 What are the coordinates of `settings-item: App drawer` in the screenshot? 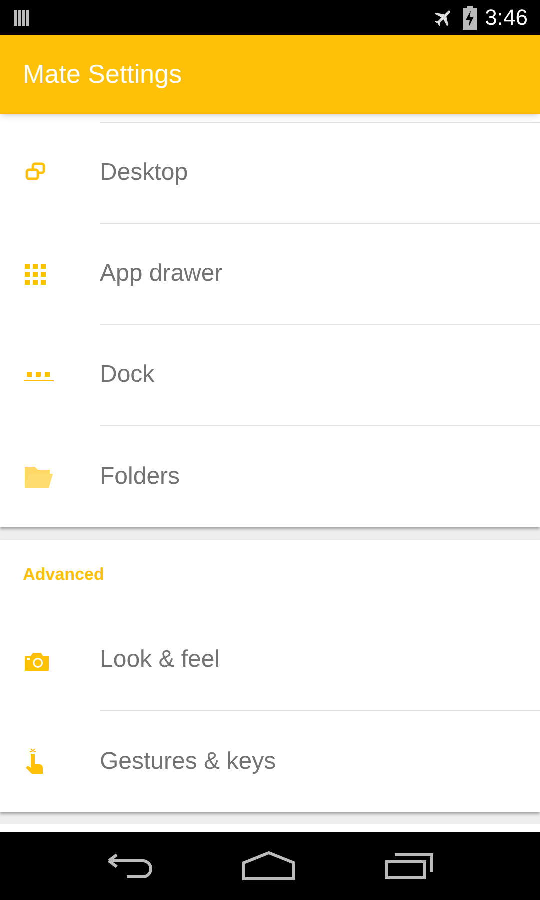 It's located at (270, 274).